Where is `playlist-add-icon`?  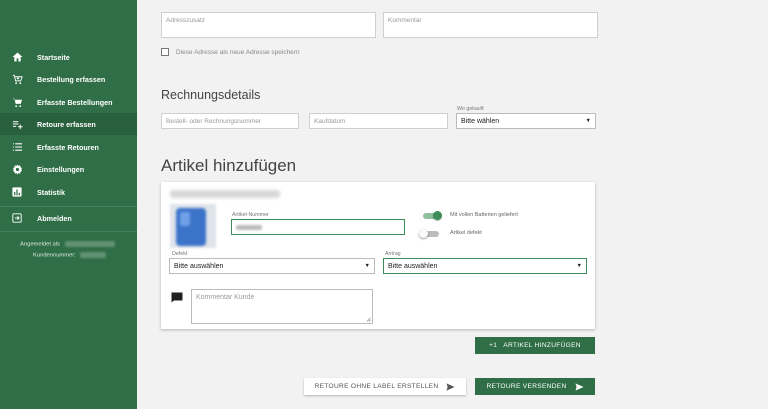 playlist-add-icon is located at coordinates (17, 124).